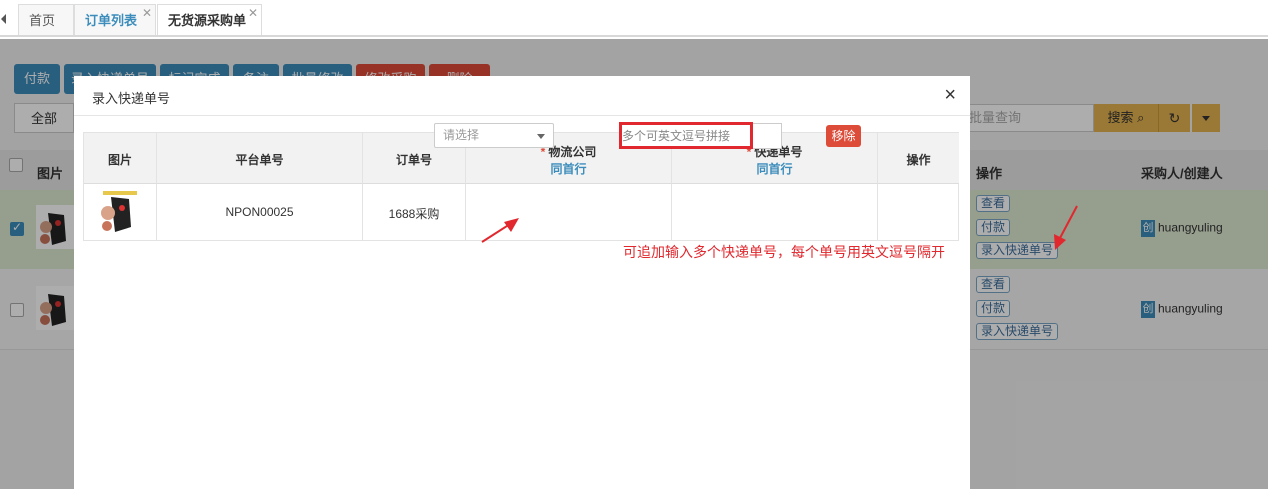  Describe the element at coordinates (1066, 227) in the screenshot. I see `arrow-to-tracking-link` at that location.